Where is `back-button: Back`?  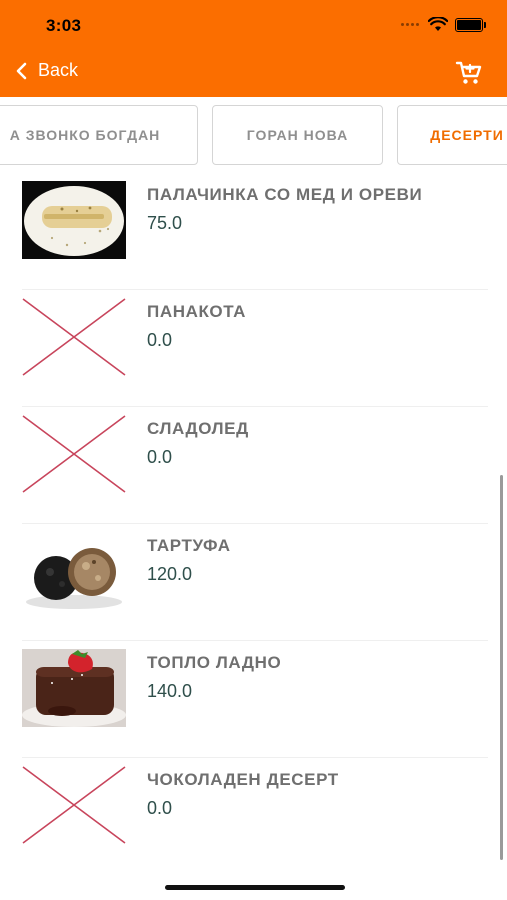 back-button: Back is located at coordinates (45, 70).